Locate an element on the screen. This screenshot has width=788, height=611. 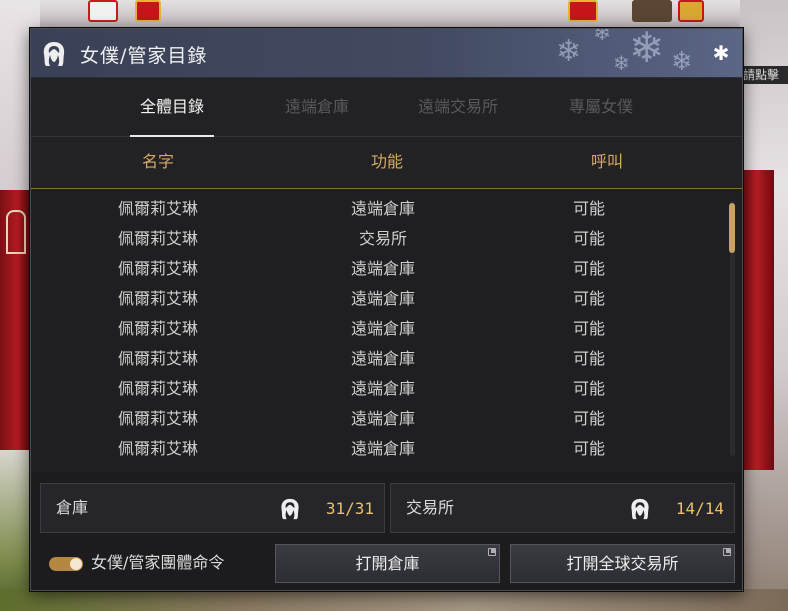
tab-bar: 全體目錄 遠端倉庫 遠端交易所 專屬女僕 is located at coordinates (386, 107).